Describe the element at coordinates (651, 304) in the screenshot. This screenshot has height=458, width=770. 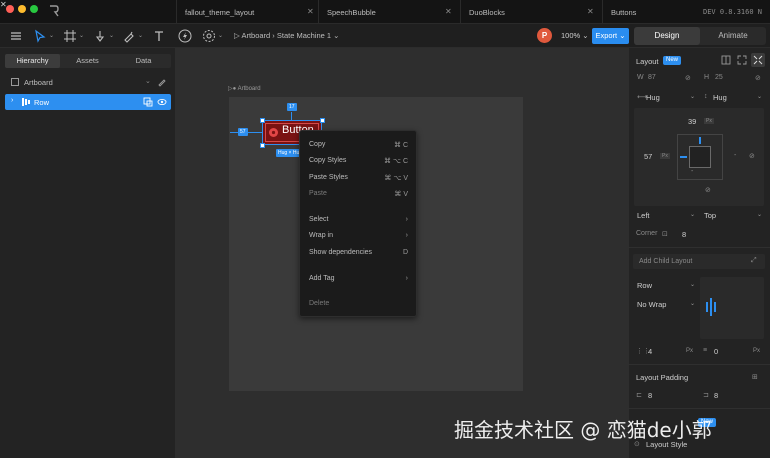
I see `wrap-select: No Wrap` at that location.